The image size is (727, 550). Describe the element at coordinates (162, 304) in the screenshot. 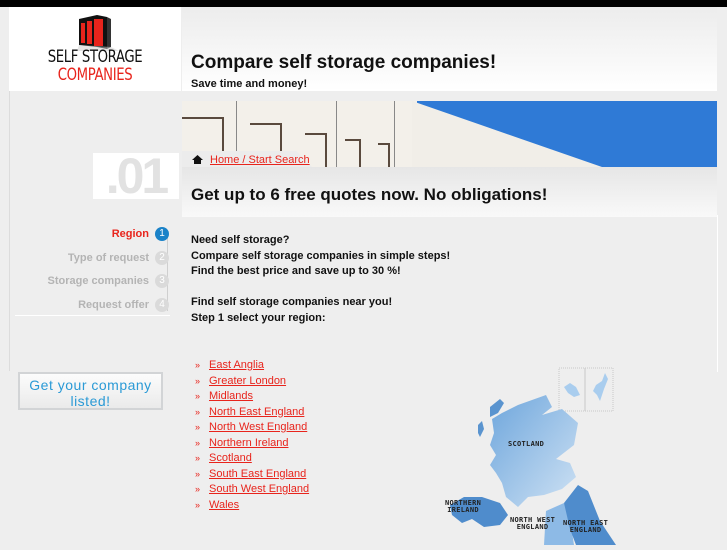

I see `step-number-badge: 4` at that location.